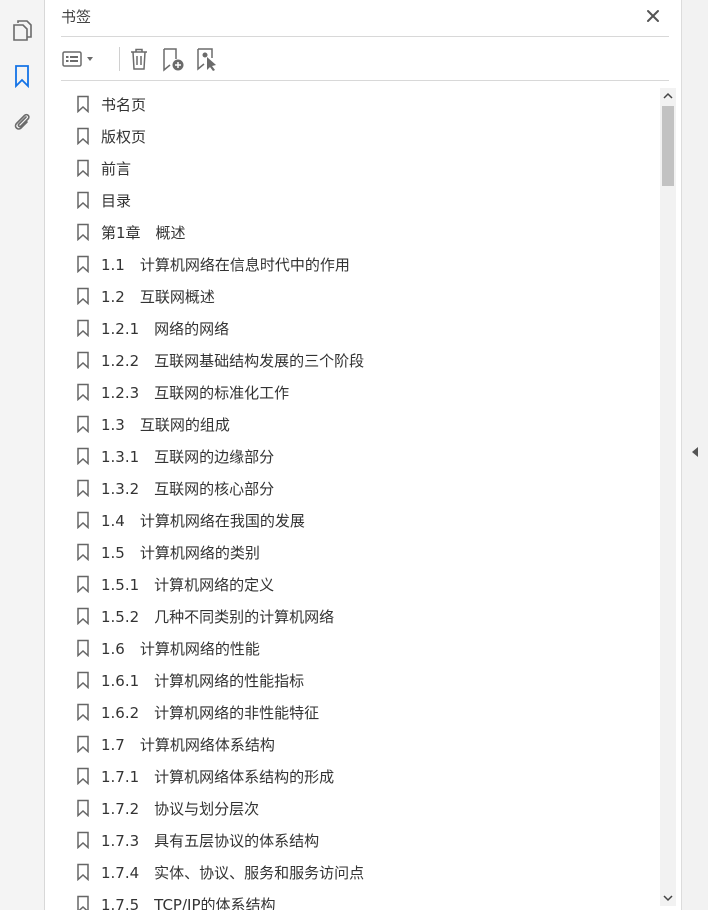 The image size is (708, 910). I want to click on delete-button, so click(139, 59).